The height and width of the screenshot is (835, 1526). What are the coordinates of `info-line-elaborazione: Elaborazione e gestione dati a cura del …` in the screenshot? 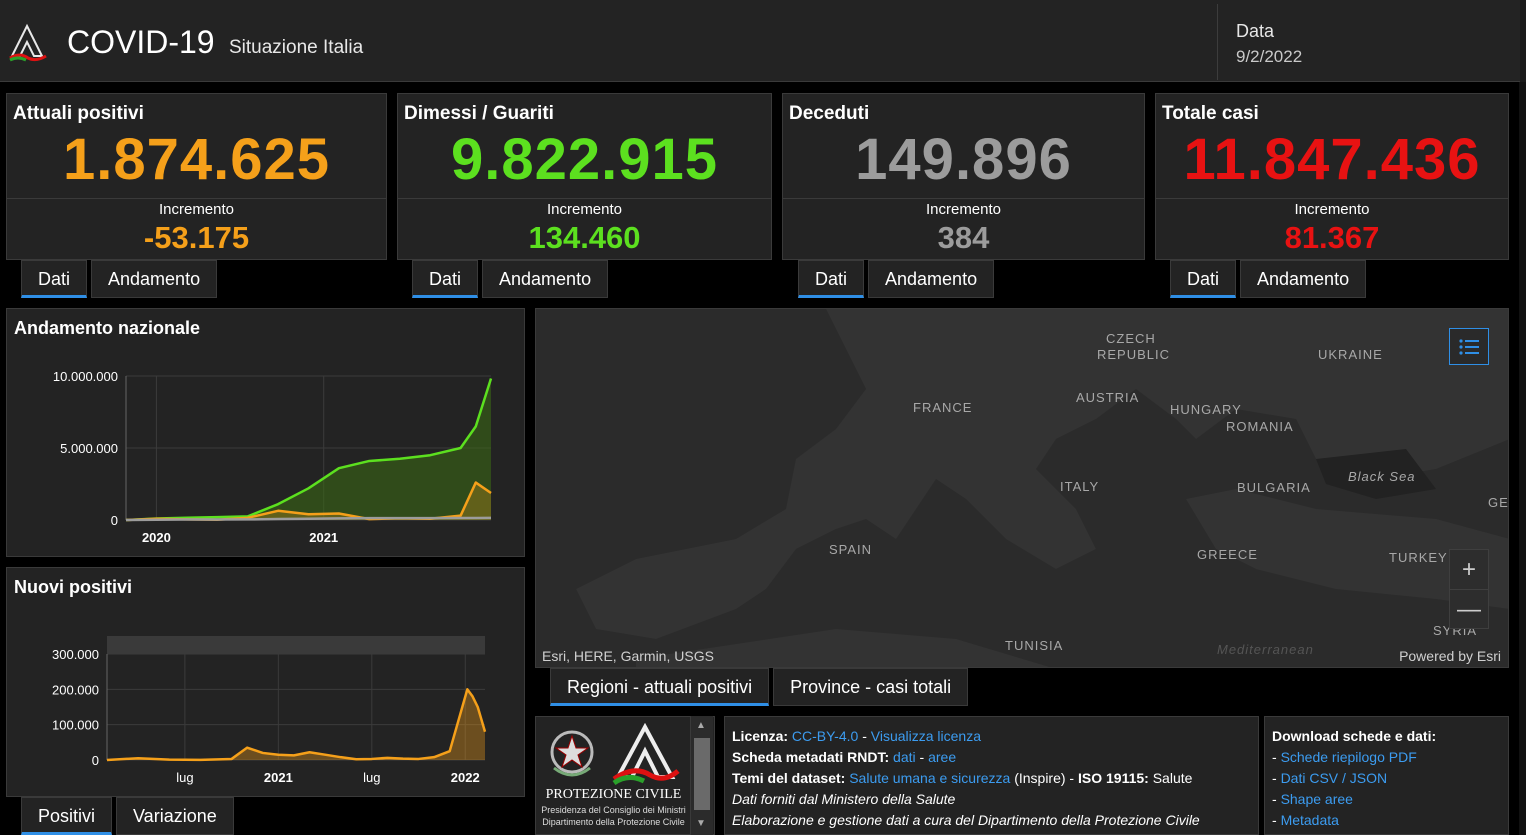 It's located at (966, 820).